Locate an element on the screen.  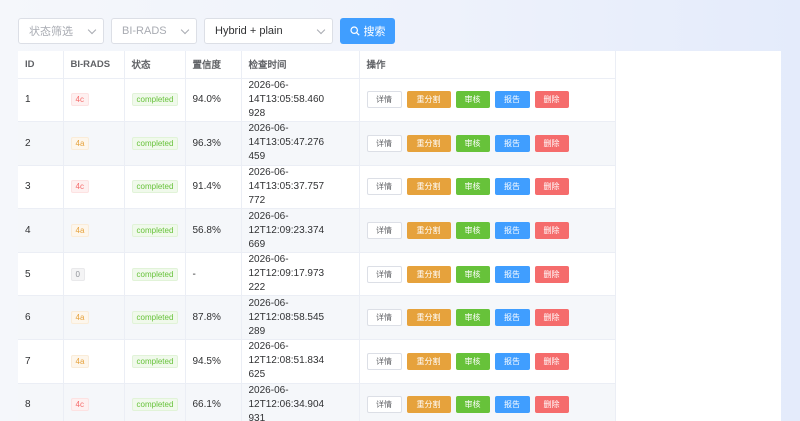
cell-exam-time: 2026-06-12T12:06:34.904 931 is located at coordinates (300, 402).